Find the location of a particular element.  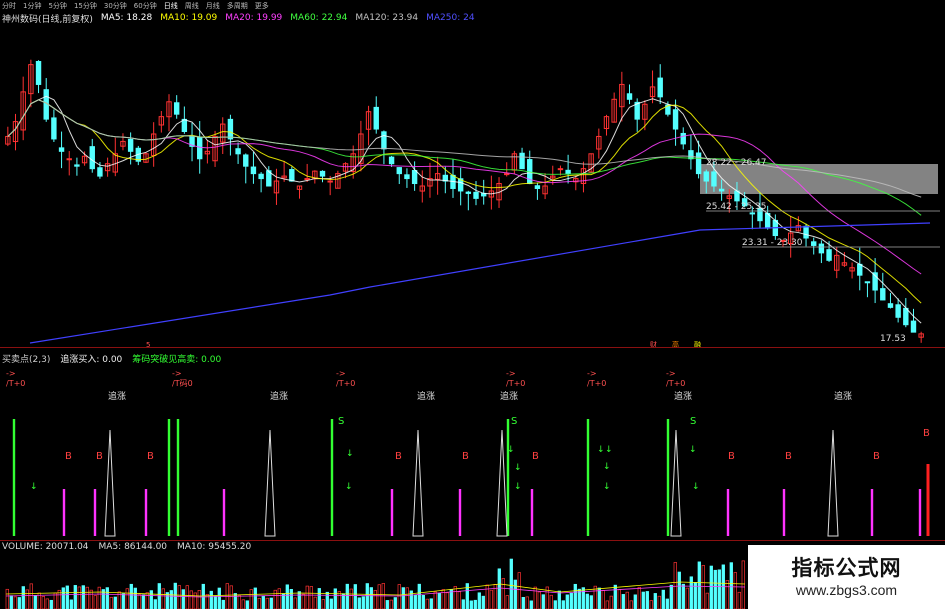

volume-value: VOLUME: 20071.04 is located at coordinates (45, 547).